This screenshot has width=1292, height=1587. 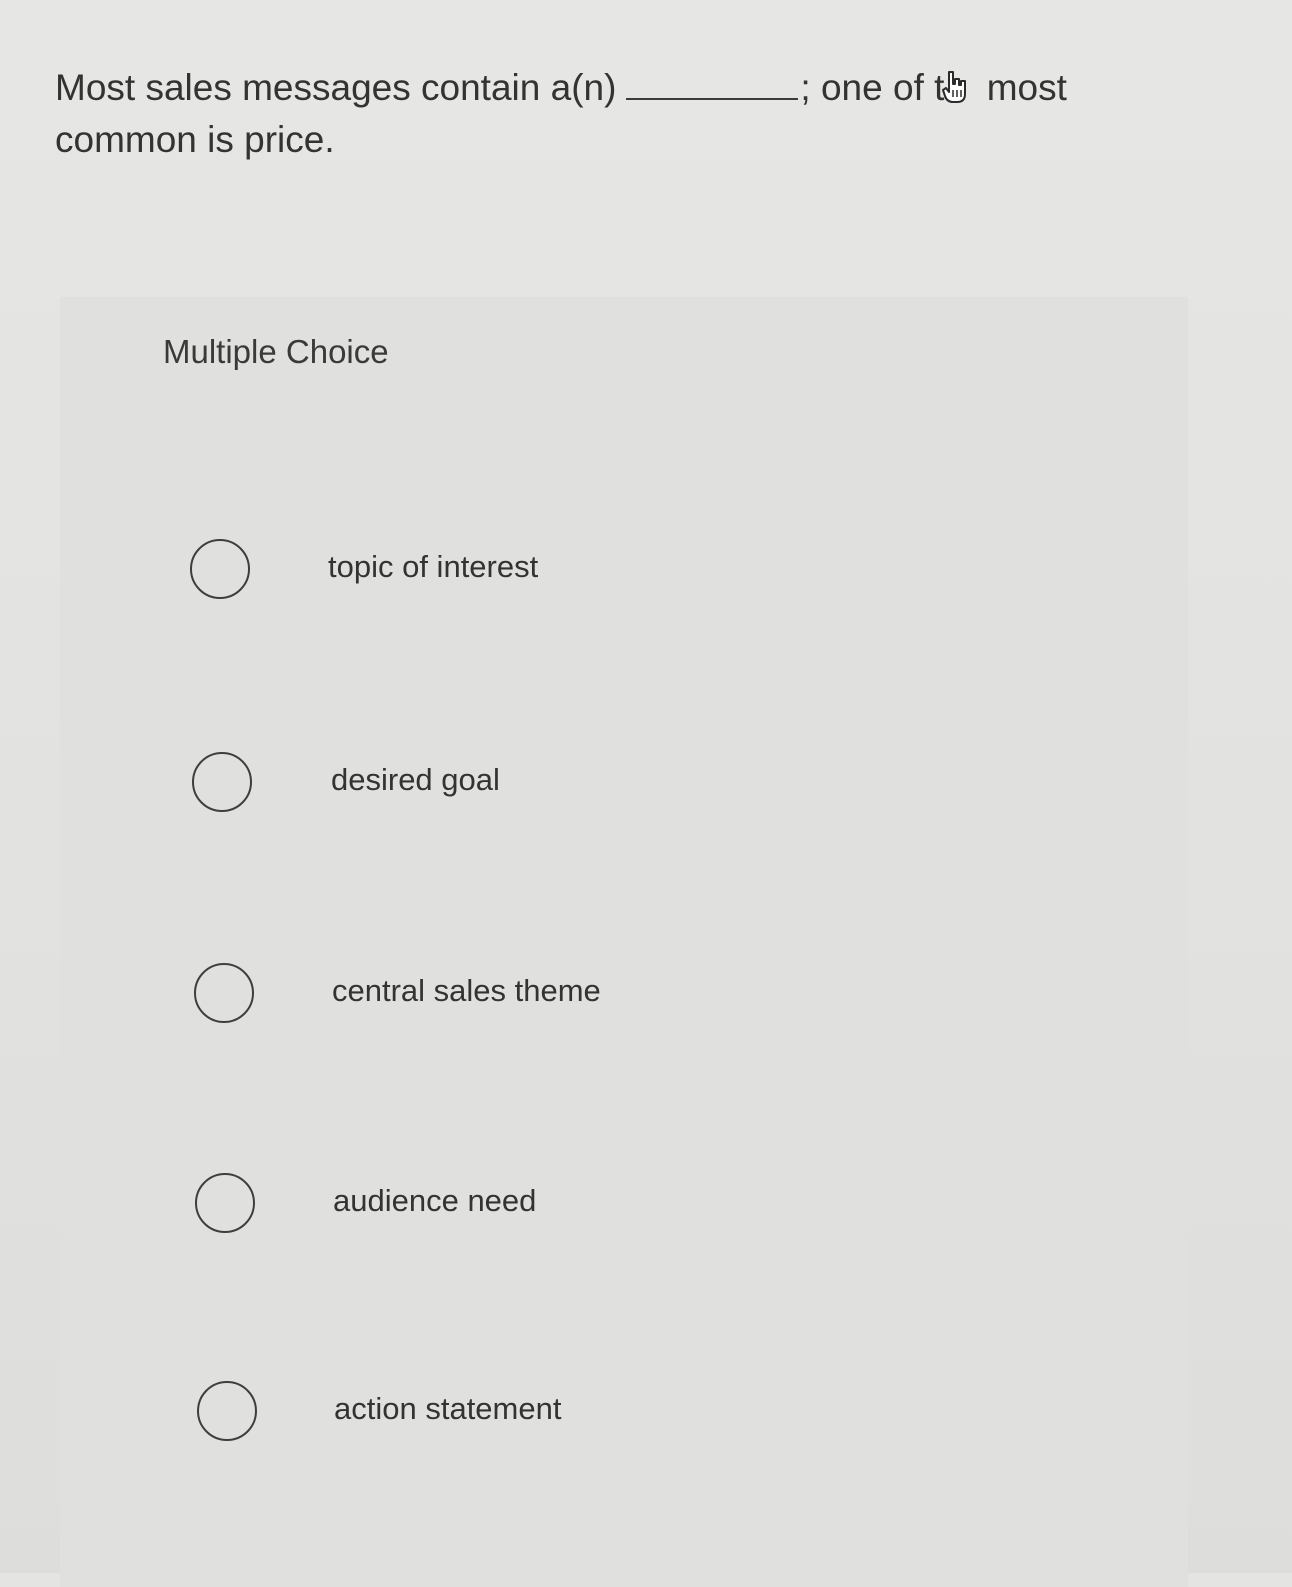 I want to click on option-label: audience need, so click(x=435, y=1200).